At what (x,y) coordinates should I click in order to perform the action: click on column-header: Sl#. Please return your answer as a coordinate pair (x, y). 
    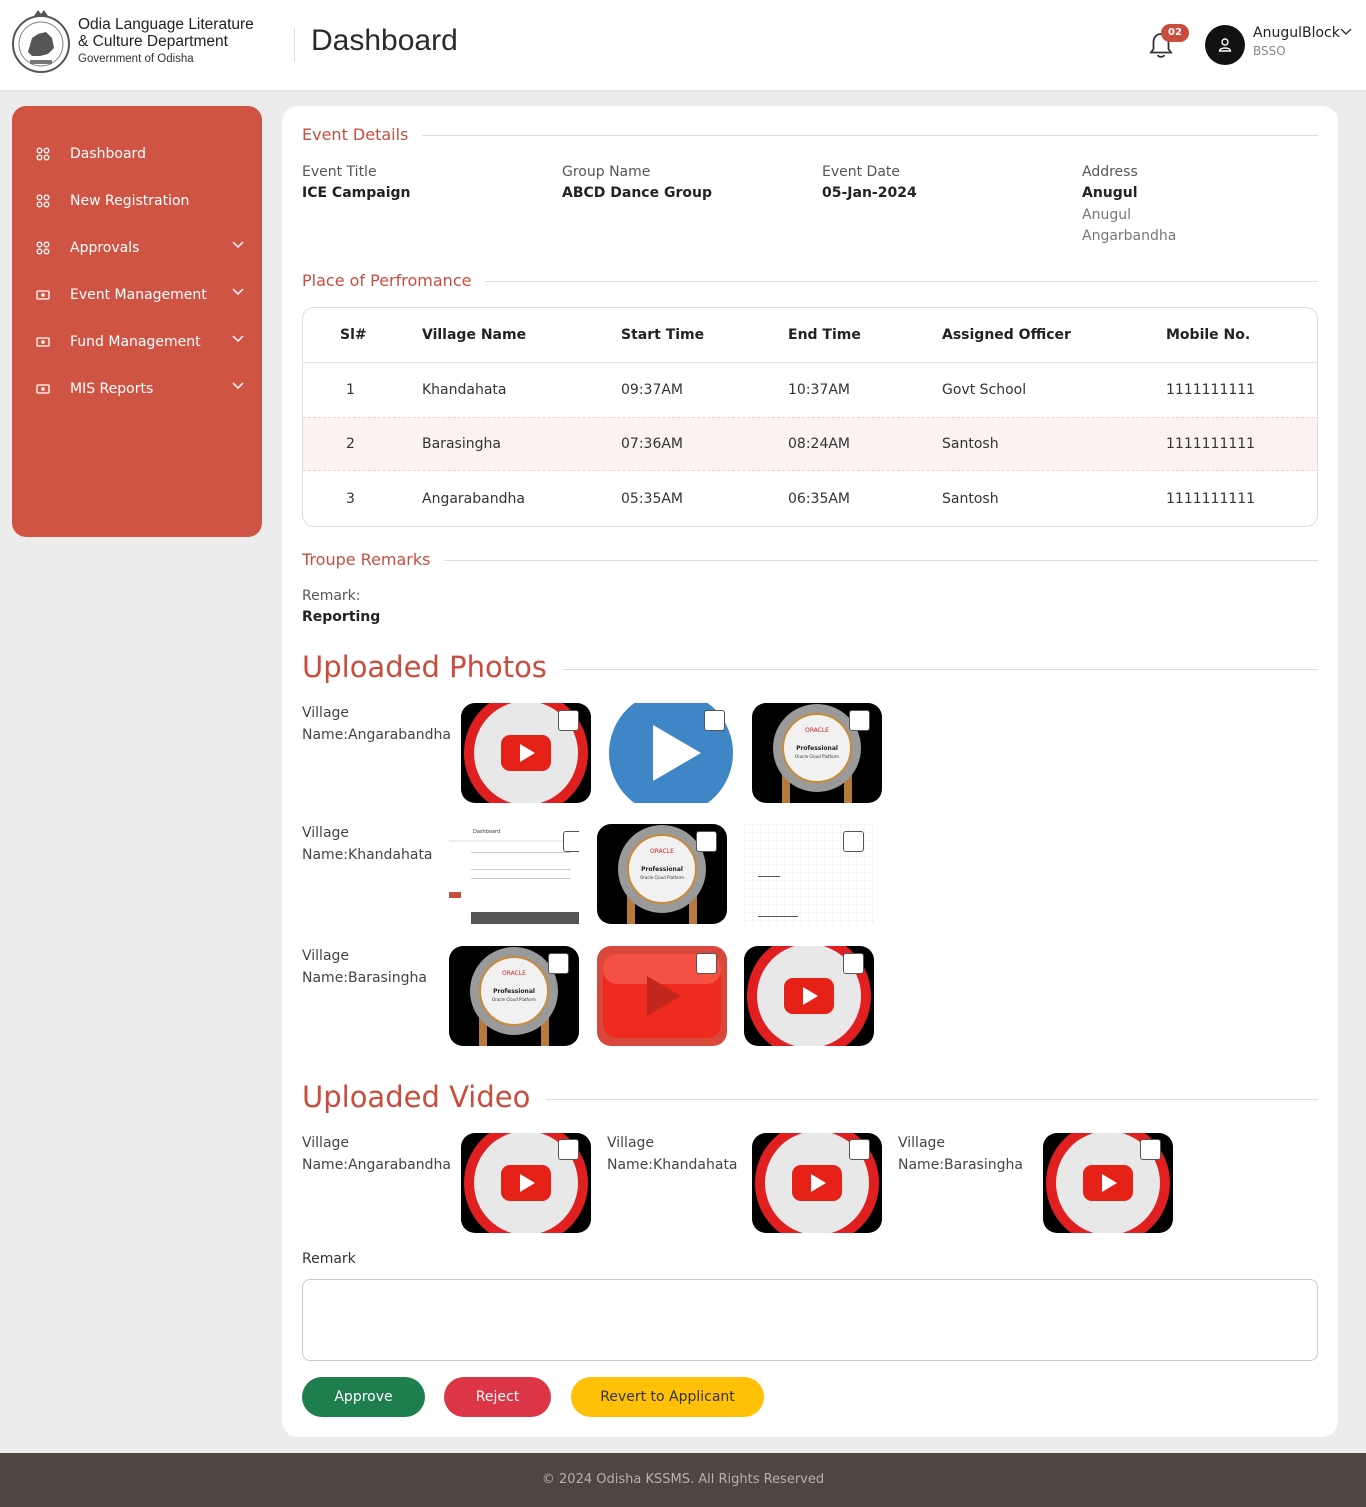
    Looking at the image, I should click on (353, 335).